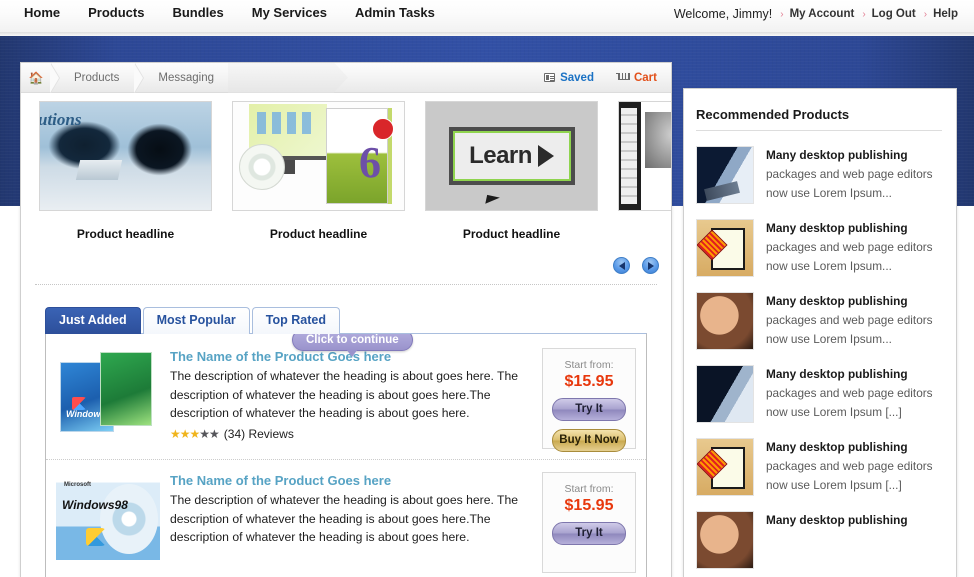 Image resolution: width=974 pixels, height=577 pixels. What do you see at coordinates (108, 392) in the screenshot?
I see `product-image-windows-xp` at bounding box center [108, 392].